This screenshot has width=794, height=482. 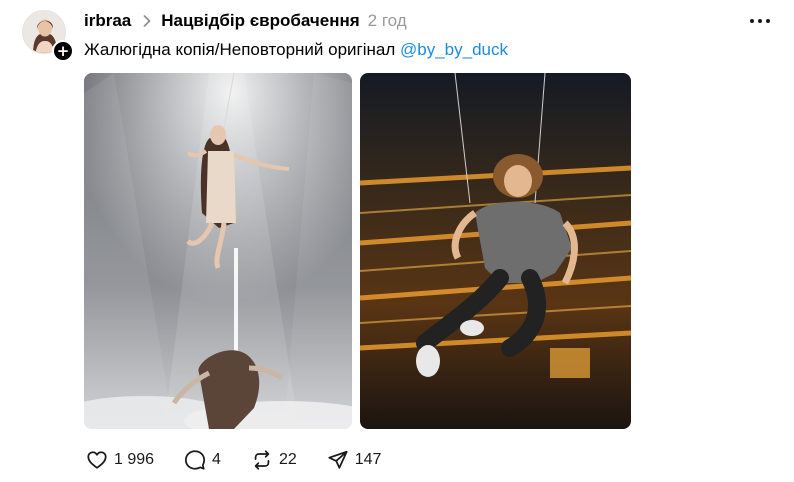 What do you see at coordinates (368, 459) in the screenshot?
I see `share-count: 147` at bounding box center [368, 459].